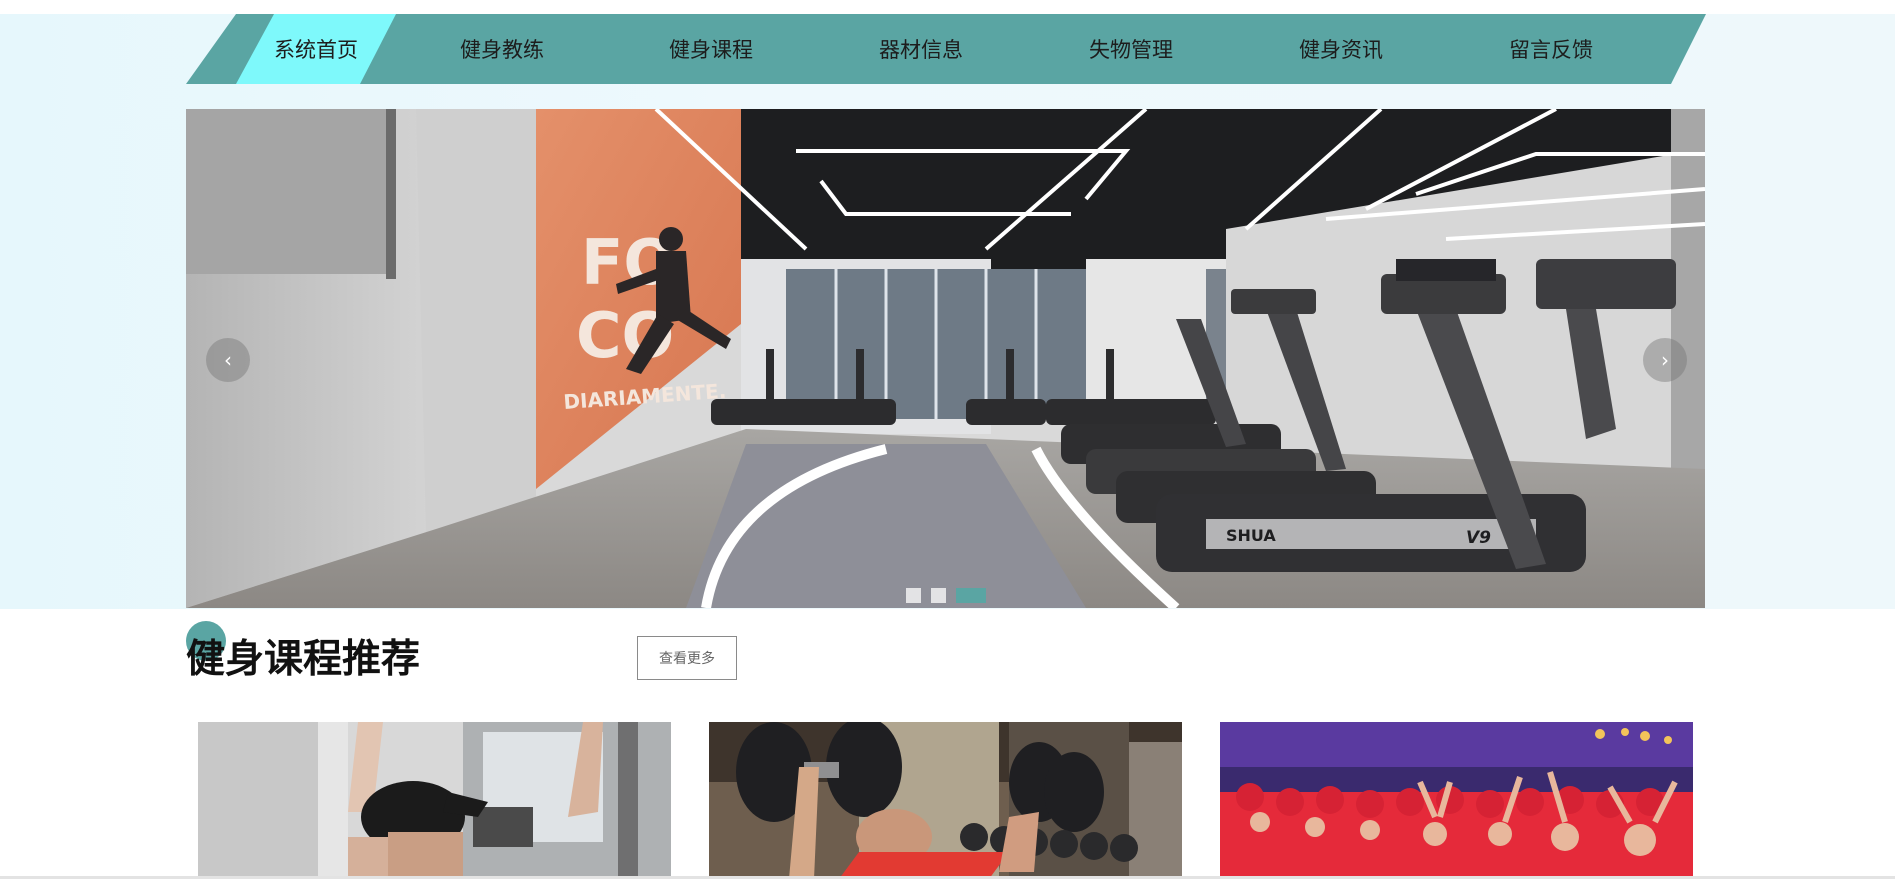 This screenshot has height=879, width=1895. Describe the element at coordinates (1131, 49) in the screenshot. I see `nav-item-lost-found: 失物管理` at that location.